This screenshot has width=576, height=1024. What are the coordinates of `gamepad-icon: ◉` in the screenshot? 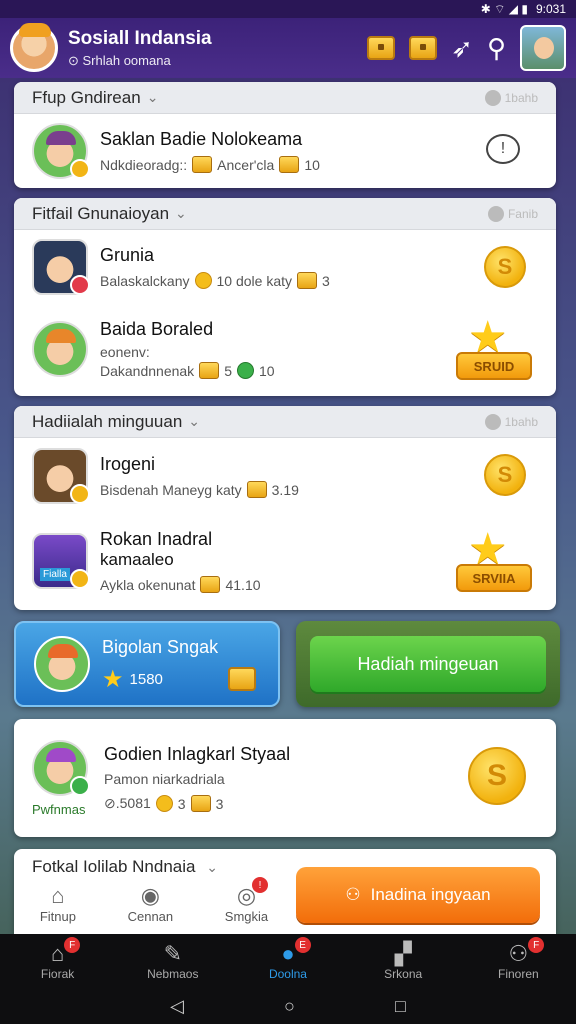 It's located at (150, 895).